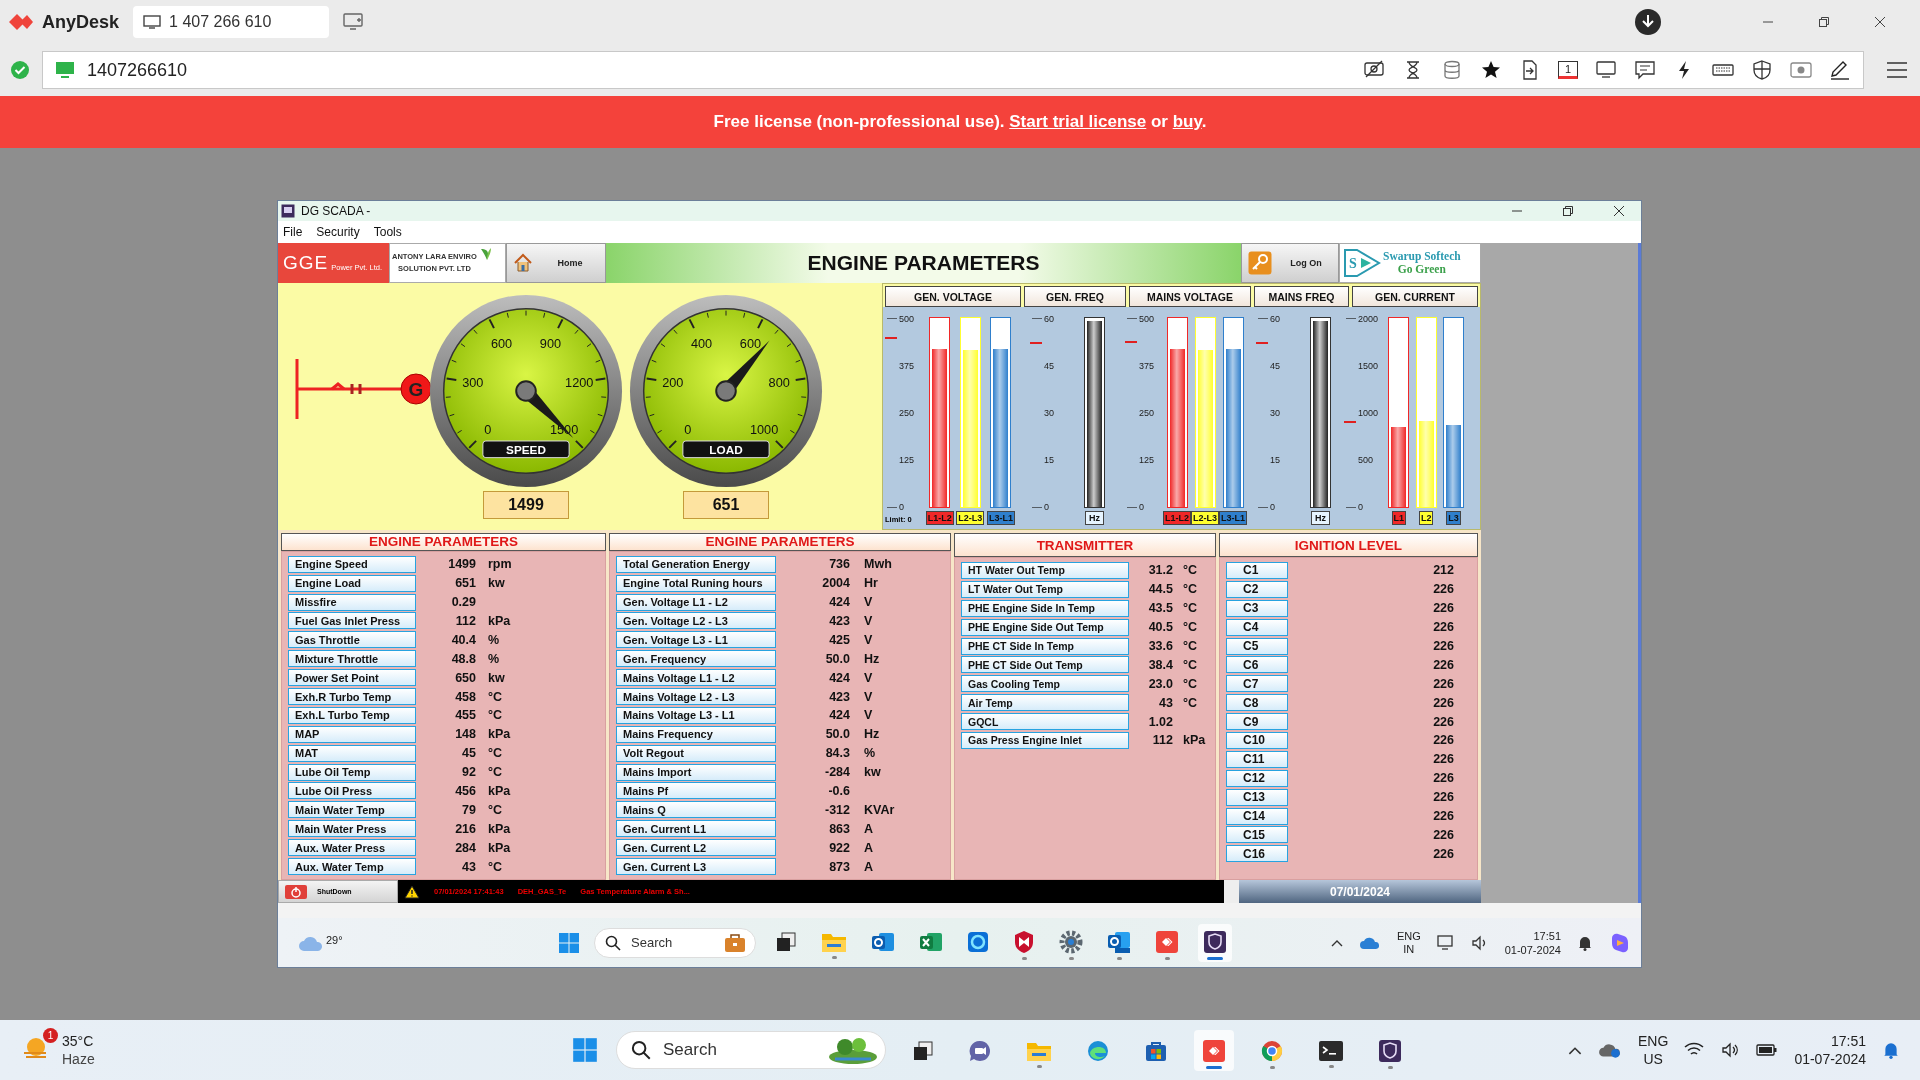  I want to click on parameter-label: Missfire, so click(352, 602).